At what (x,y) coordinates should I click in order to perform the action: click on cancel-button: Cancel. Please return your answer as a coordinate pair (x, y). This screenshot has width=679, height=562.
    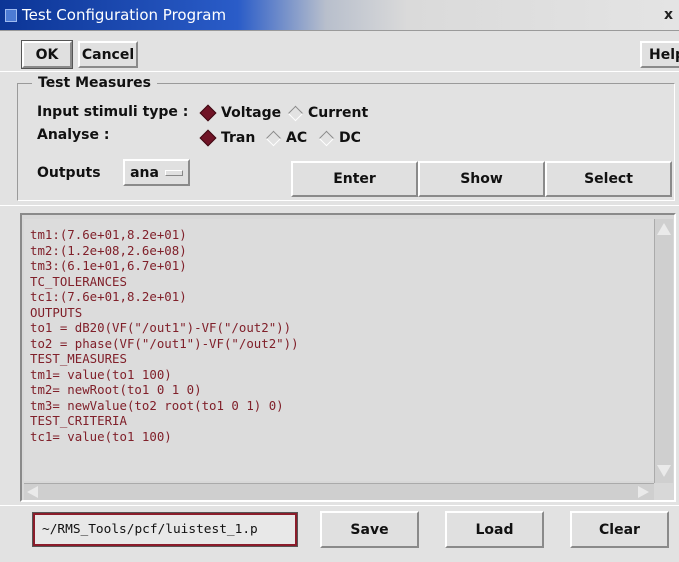
    Looking at the image, I should click on (108, 54).